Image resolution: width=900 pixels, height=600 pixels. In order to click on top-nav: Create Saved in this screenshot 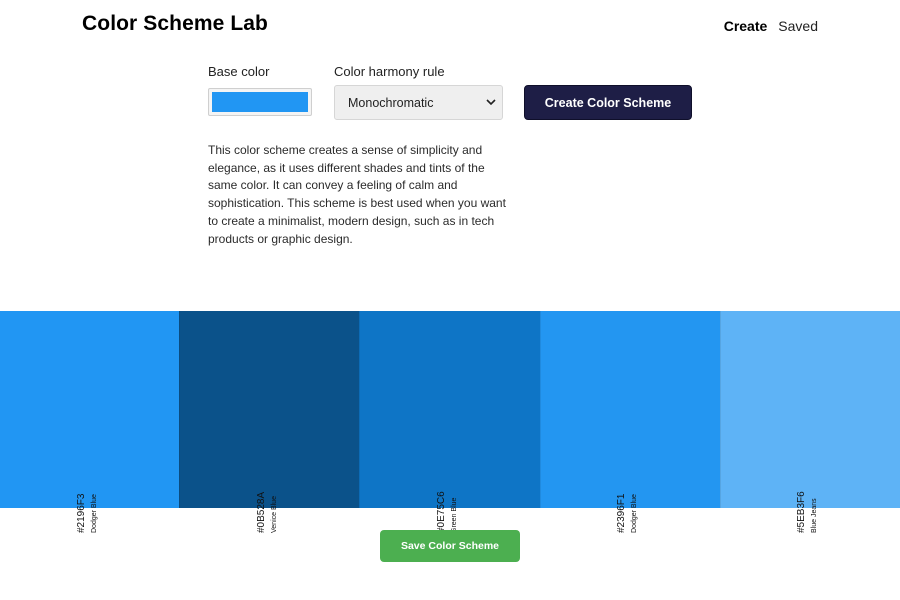, I will do `click(771, 26)`.